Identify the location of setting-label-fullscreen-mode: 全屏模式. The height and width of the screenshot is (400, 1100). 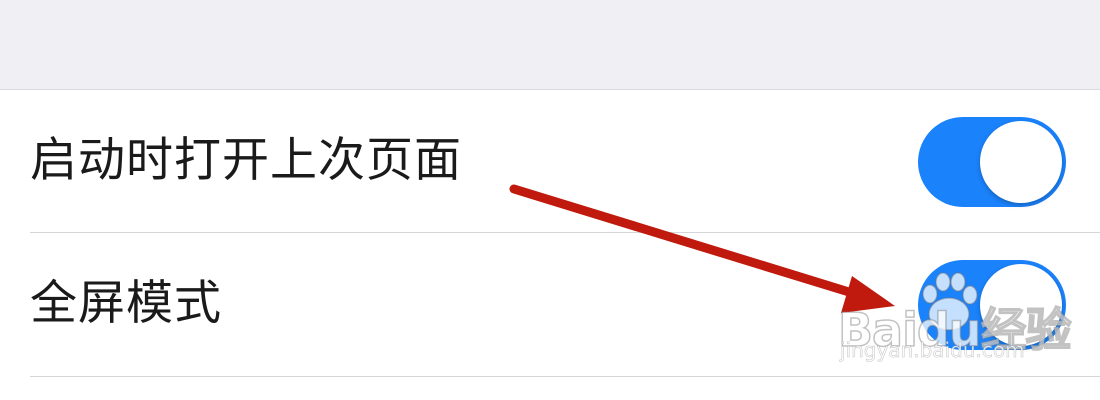
(126, 303).